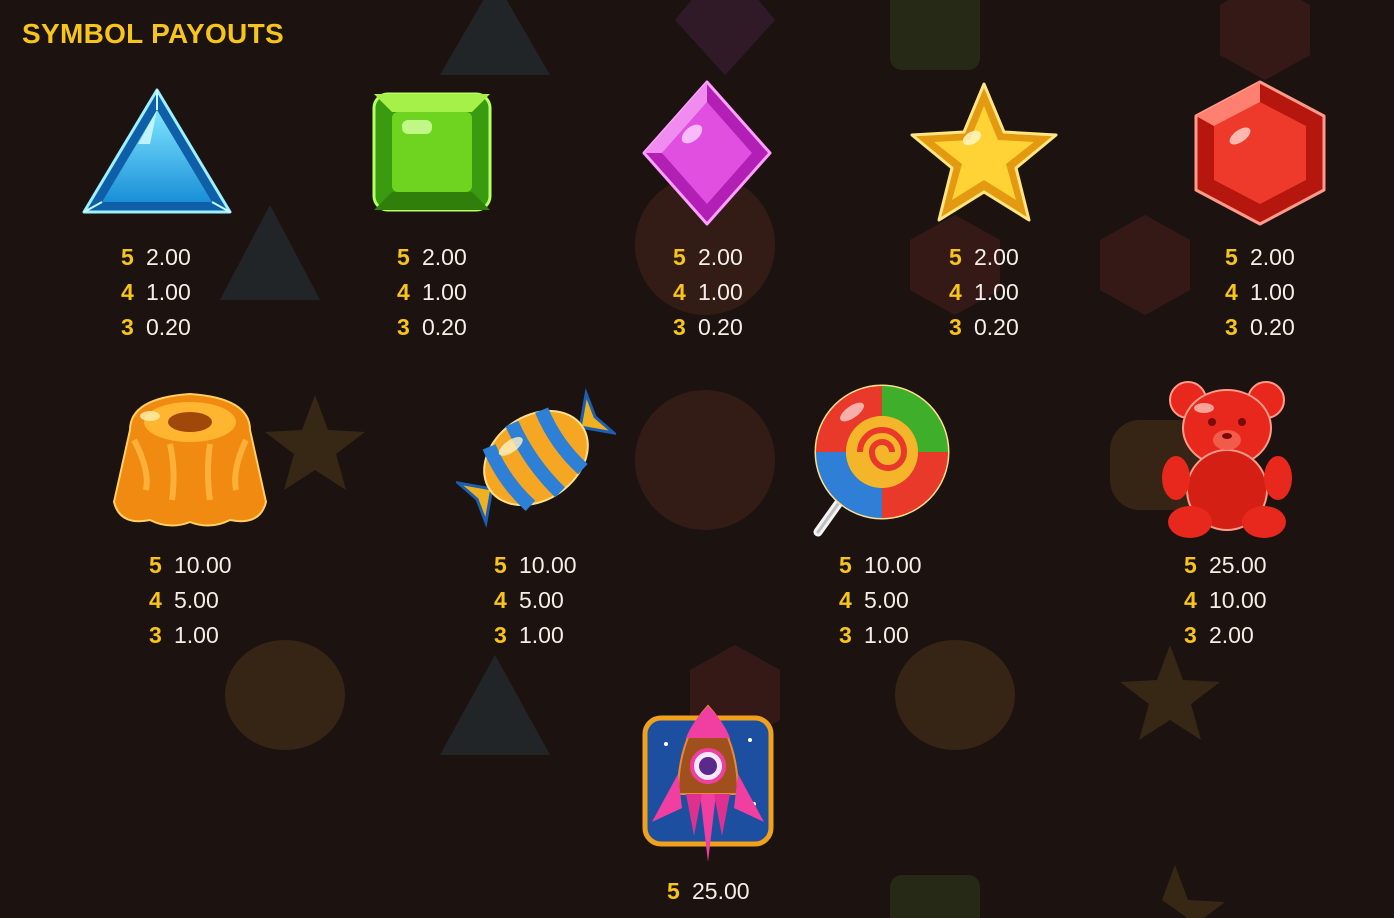  What do you see at coordinates (1260, 153) in the screenshot?
I see `hexagon-gem-icon` at bounding box center [1260, 153].